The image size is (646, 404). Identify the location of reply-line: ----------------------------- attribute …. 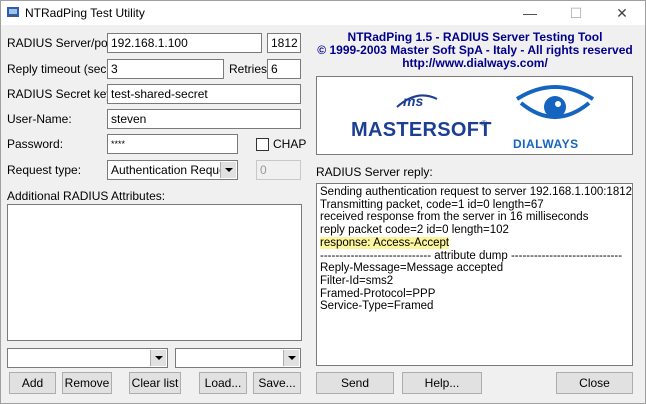
(471, 255).